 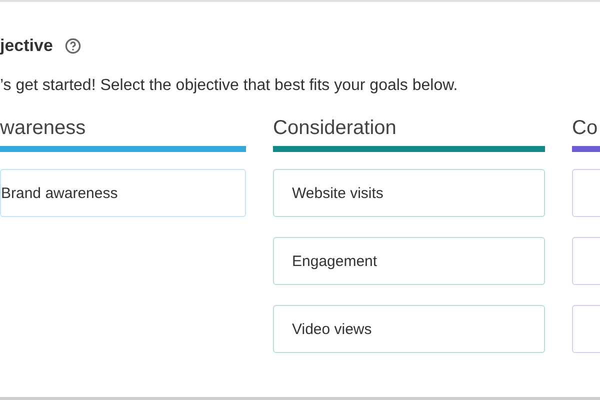 What do you see at coordinates (229, 86) in the screenshot?
I see `description: ’s get started! Select the objective that best fits your goals below.` at bounding box center [229, 86].